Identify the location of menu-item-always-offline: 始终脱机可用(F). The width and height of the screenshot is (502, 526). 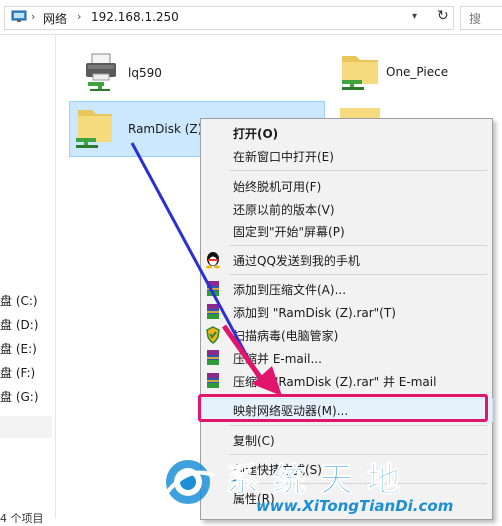
(346, 186).